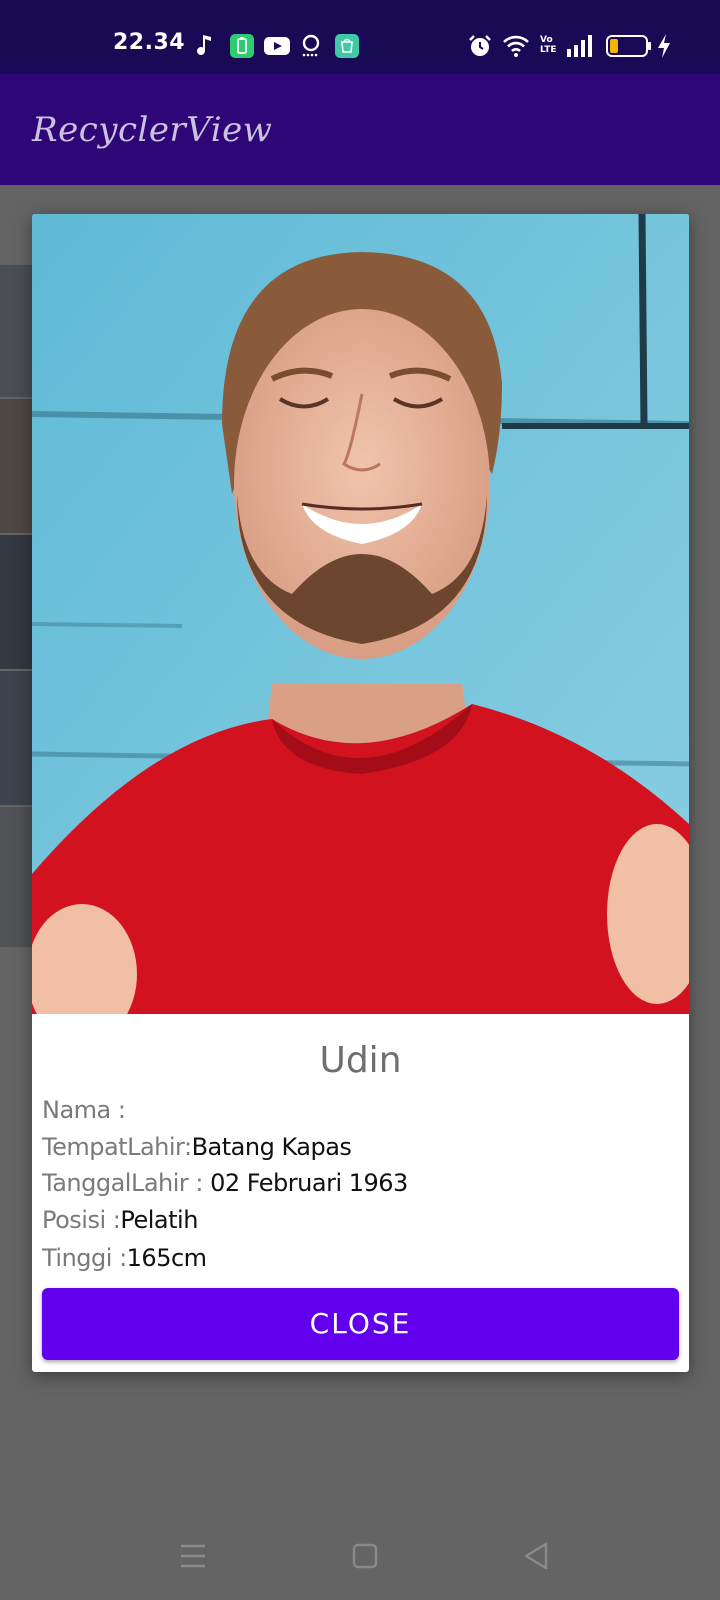 The height and width of the screenshot is (1600, 720). I want to click on close-button: CLOSE, so click(360, 1324).